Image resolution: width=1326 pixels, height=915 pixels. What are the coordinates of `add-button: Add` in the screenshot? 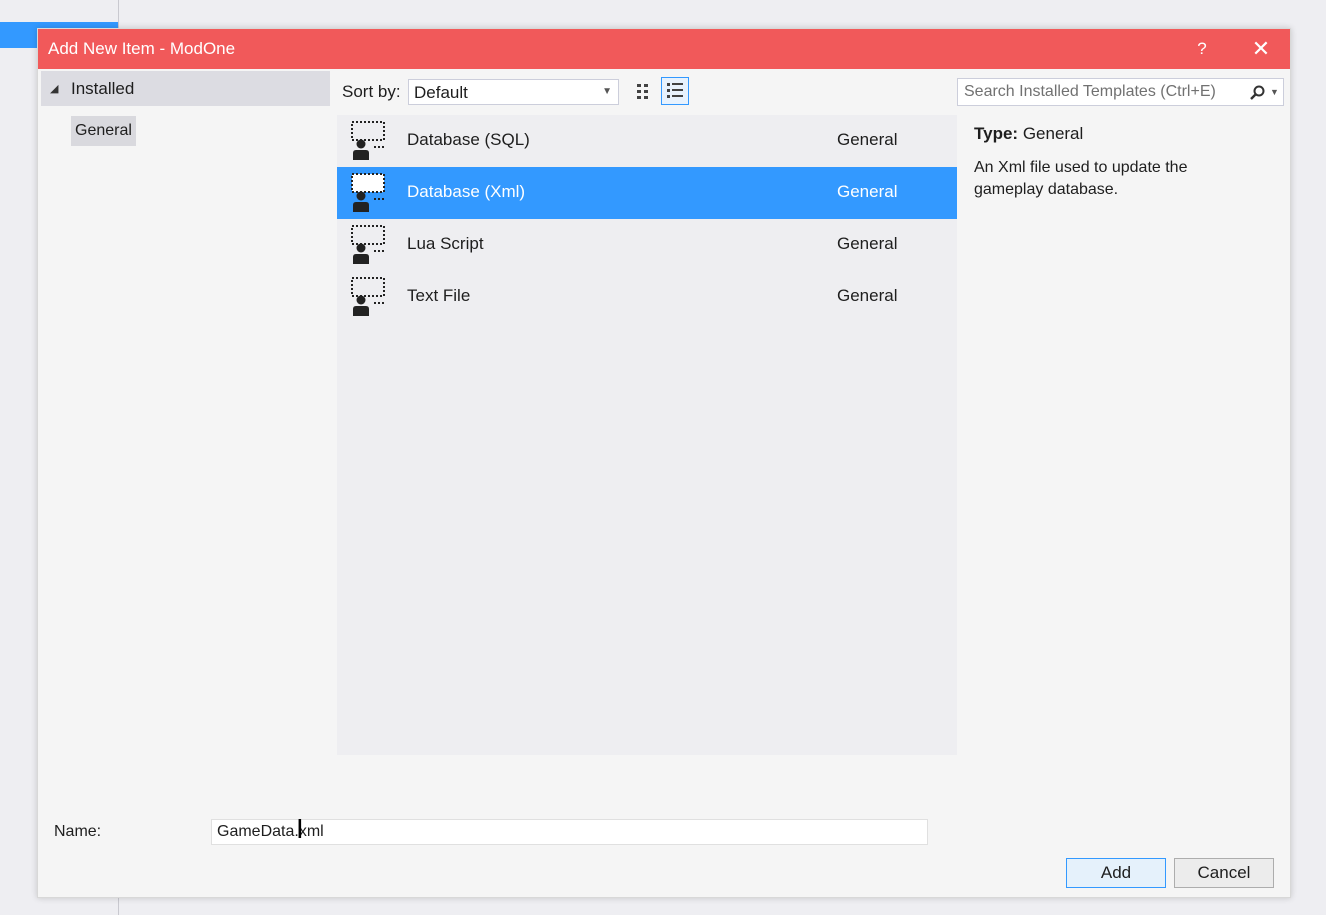 It's located at (1116, 873).